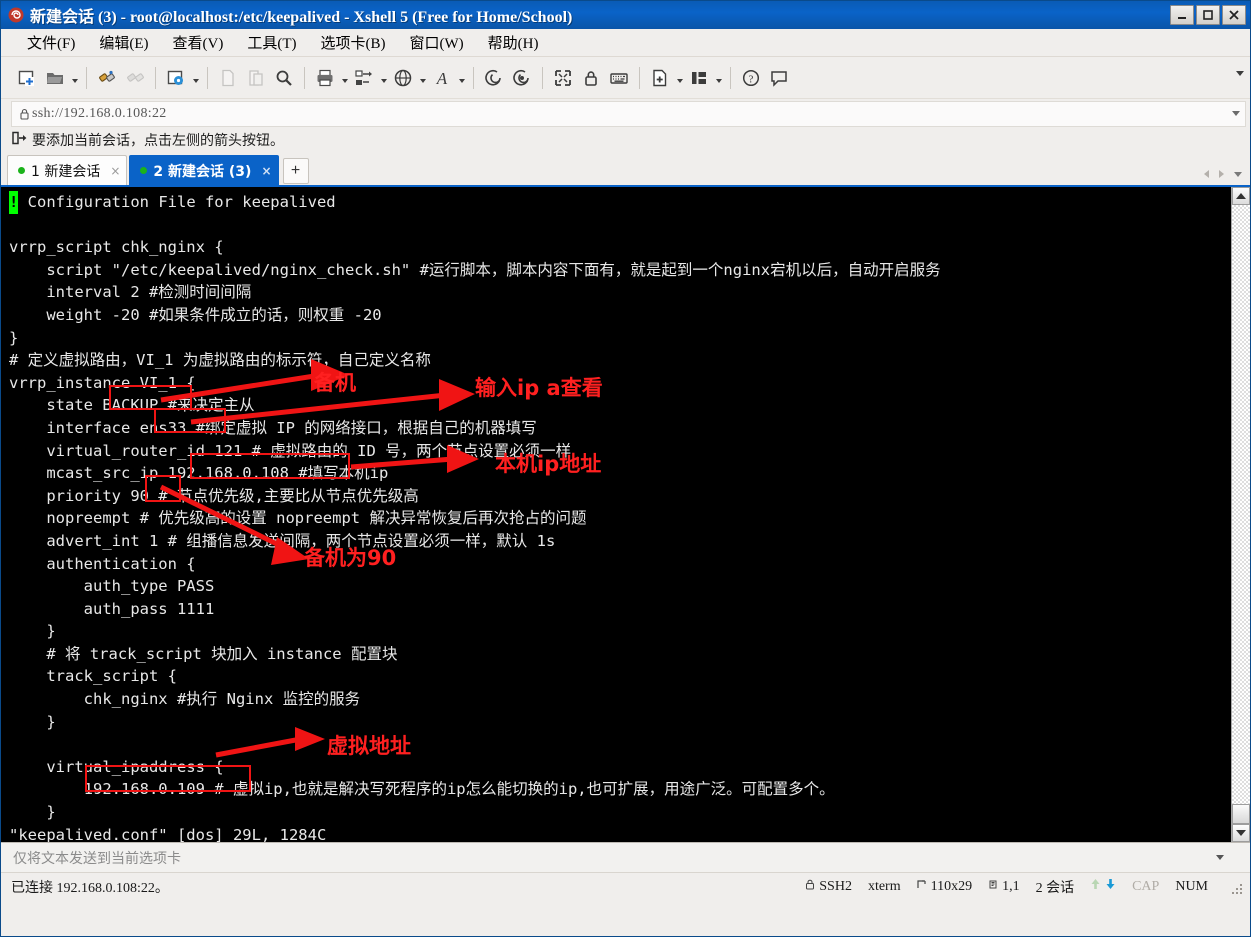 The width and height of the screenshot is (1251, 937). What do you see at coordinates (107, 78) in the screenshot?
I see `connect-icon` at bounding box center [107, 78].